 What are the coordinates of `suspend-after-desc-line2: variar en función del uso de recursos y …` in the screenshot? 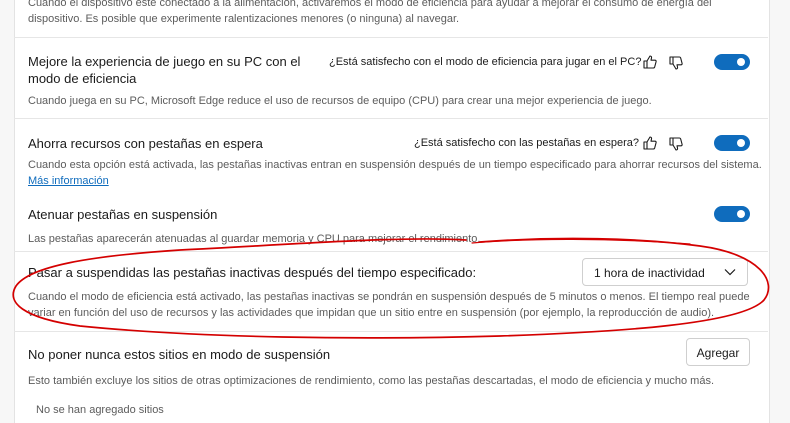 It's located at (371, 313).